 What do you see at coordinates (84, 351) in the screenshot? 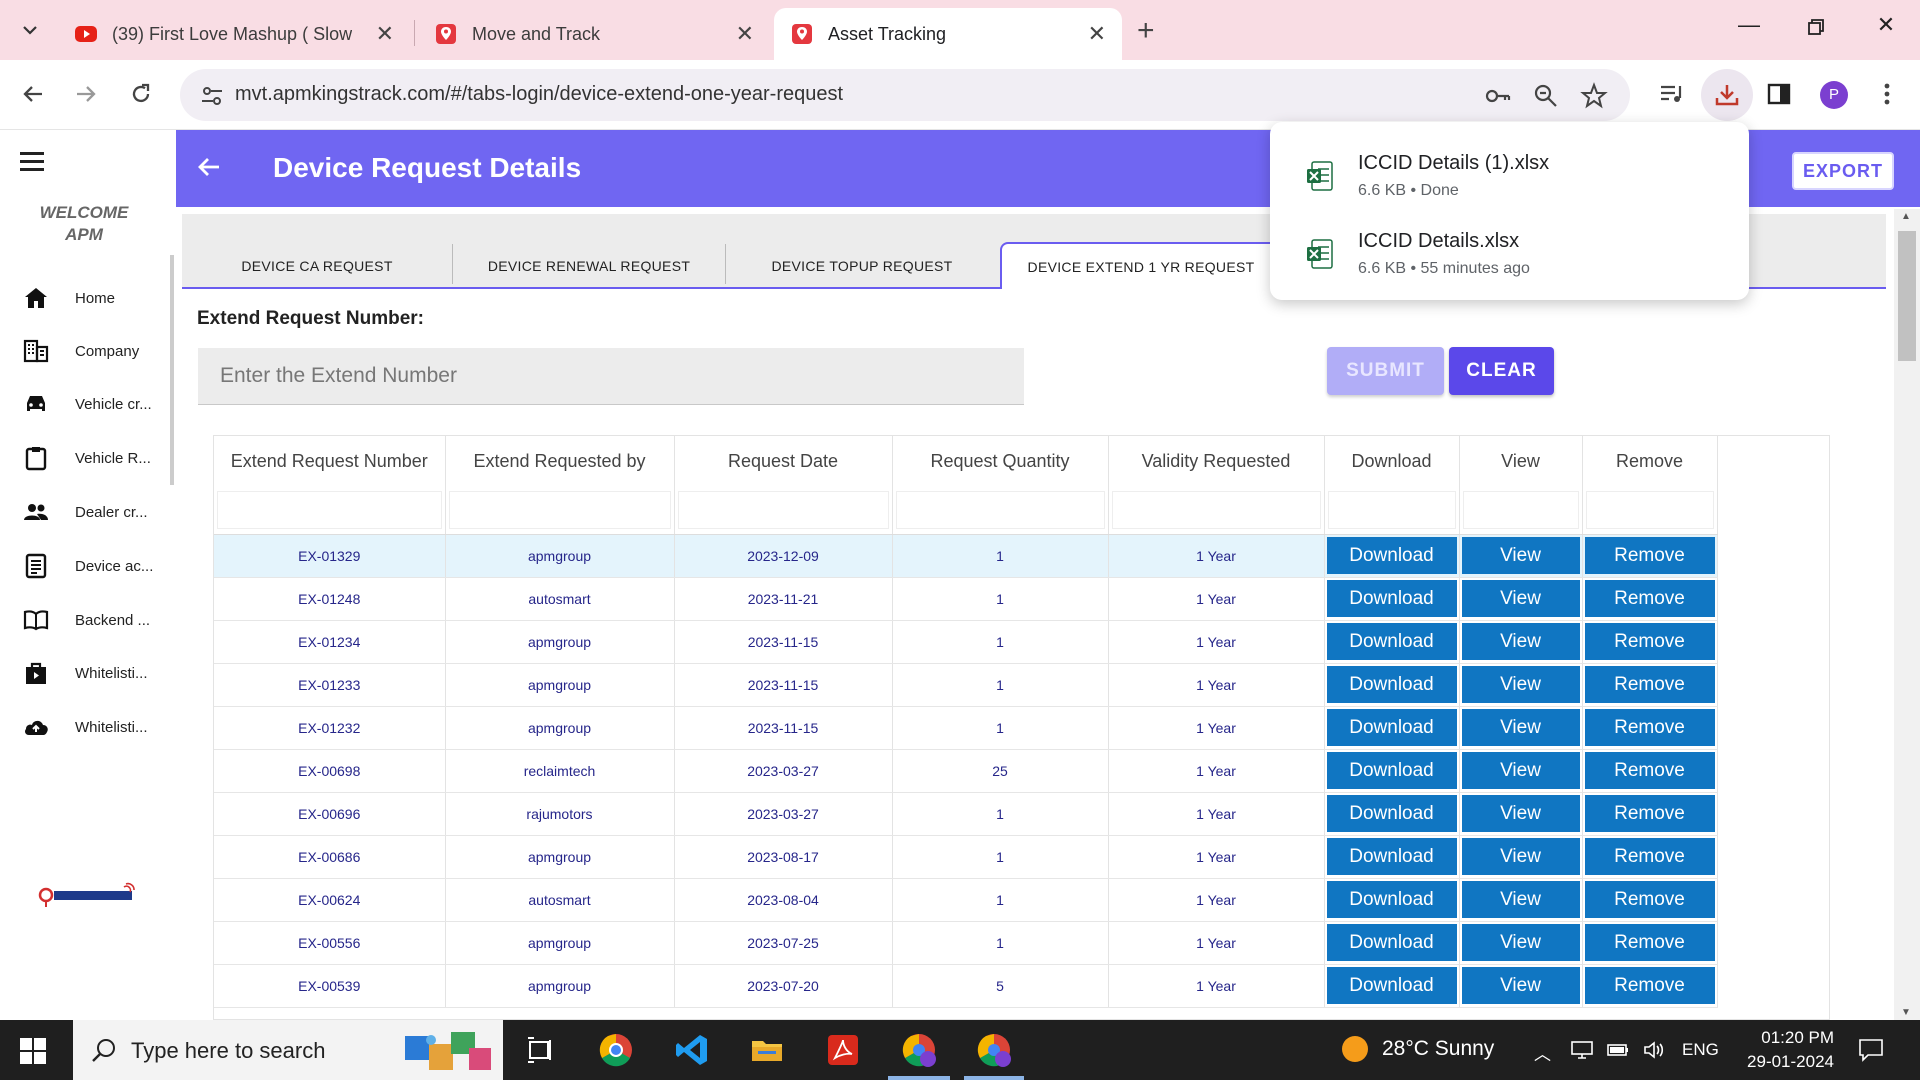
I see `sidebar-item-company: Company` at bounding box center [84, 351].